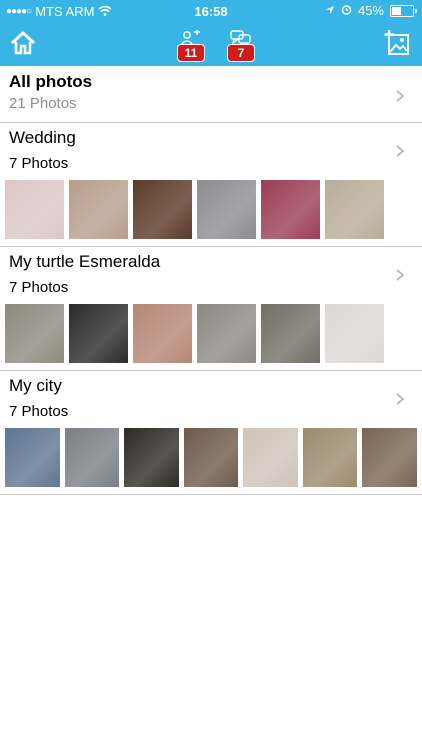 The image size is (422, 750). What do you see at coordinates (241, 53) in the screenshot?
I see `messages-badge: 7` at bounding box center [241, 53].